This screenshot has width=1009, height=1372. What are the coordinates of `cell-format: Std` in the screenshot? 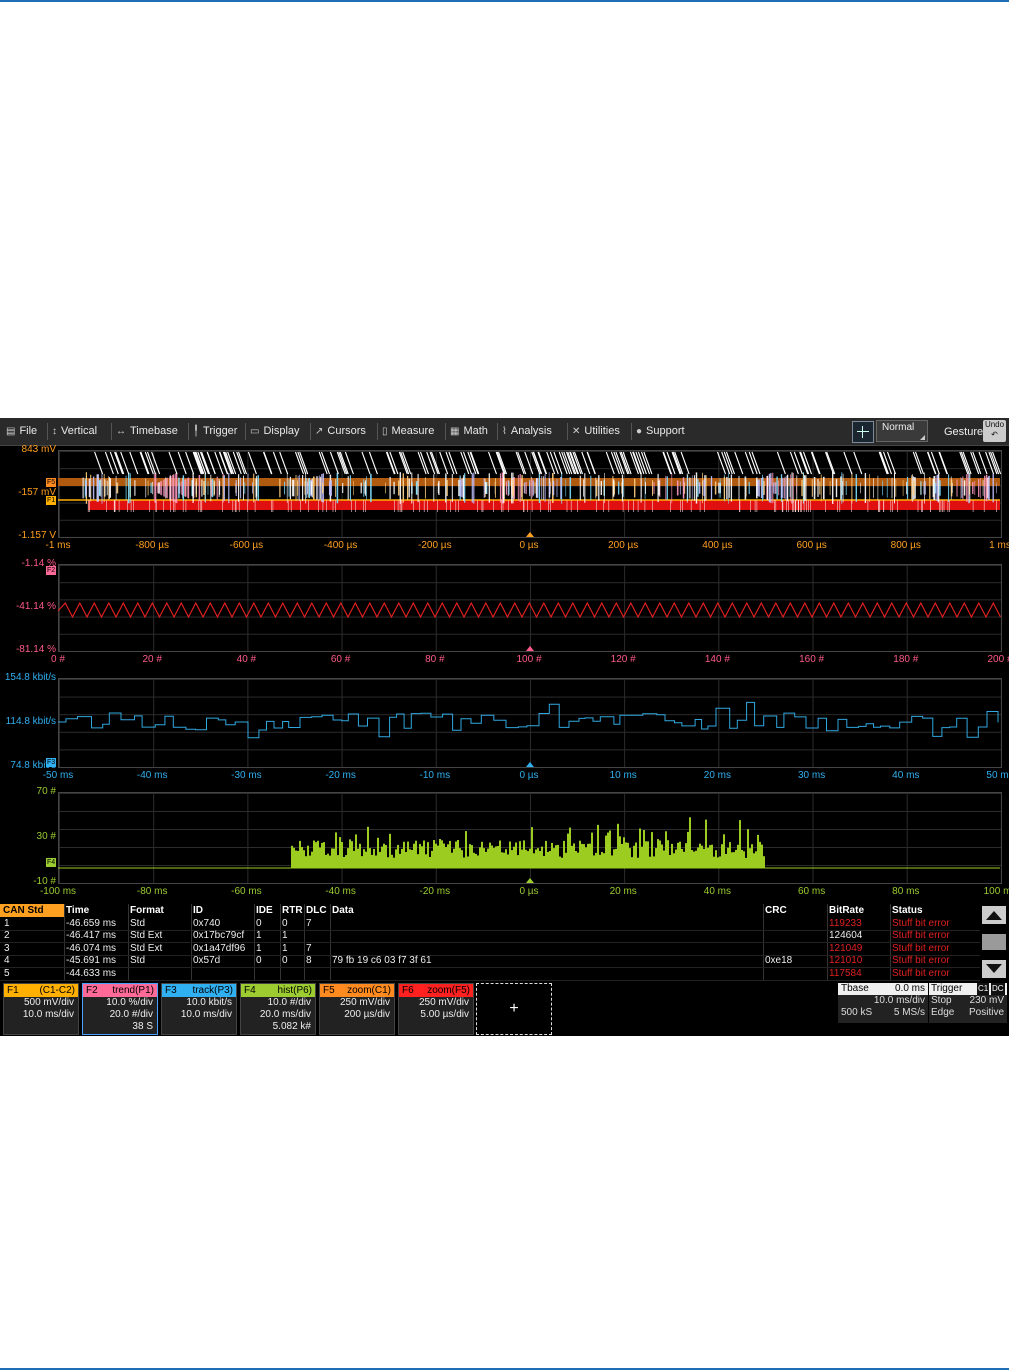 It's located at (138, 961).